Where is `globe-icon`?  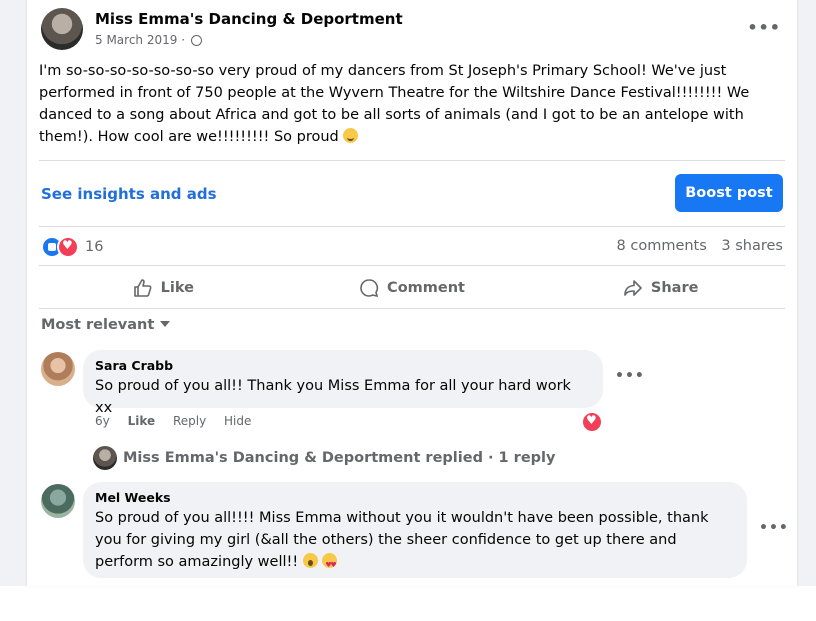 globe-icon is located at coordinates (196, 40).